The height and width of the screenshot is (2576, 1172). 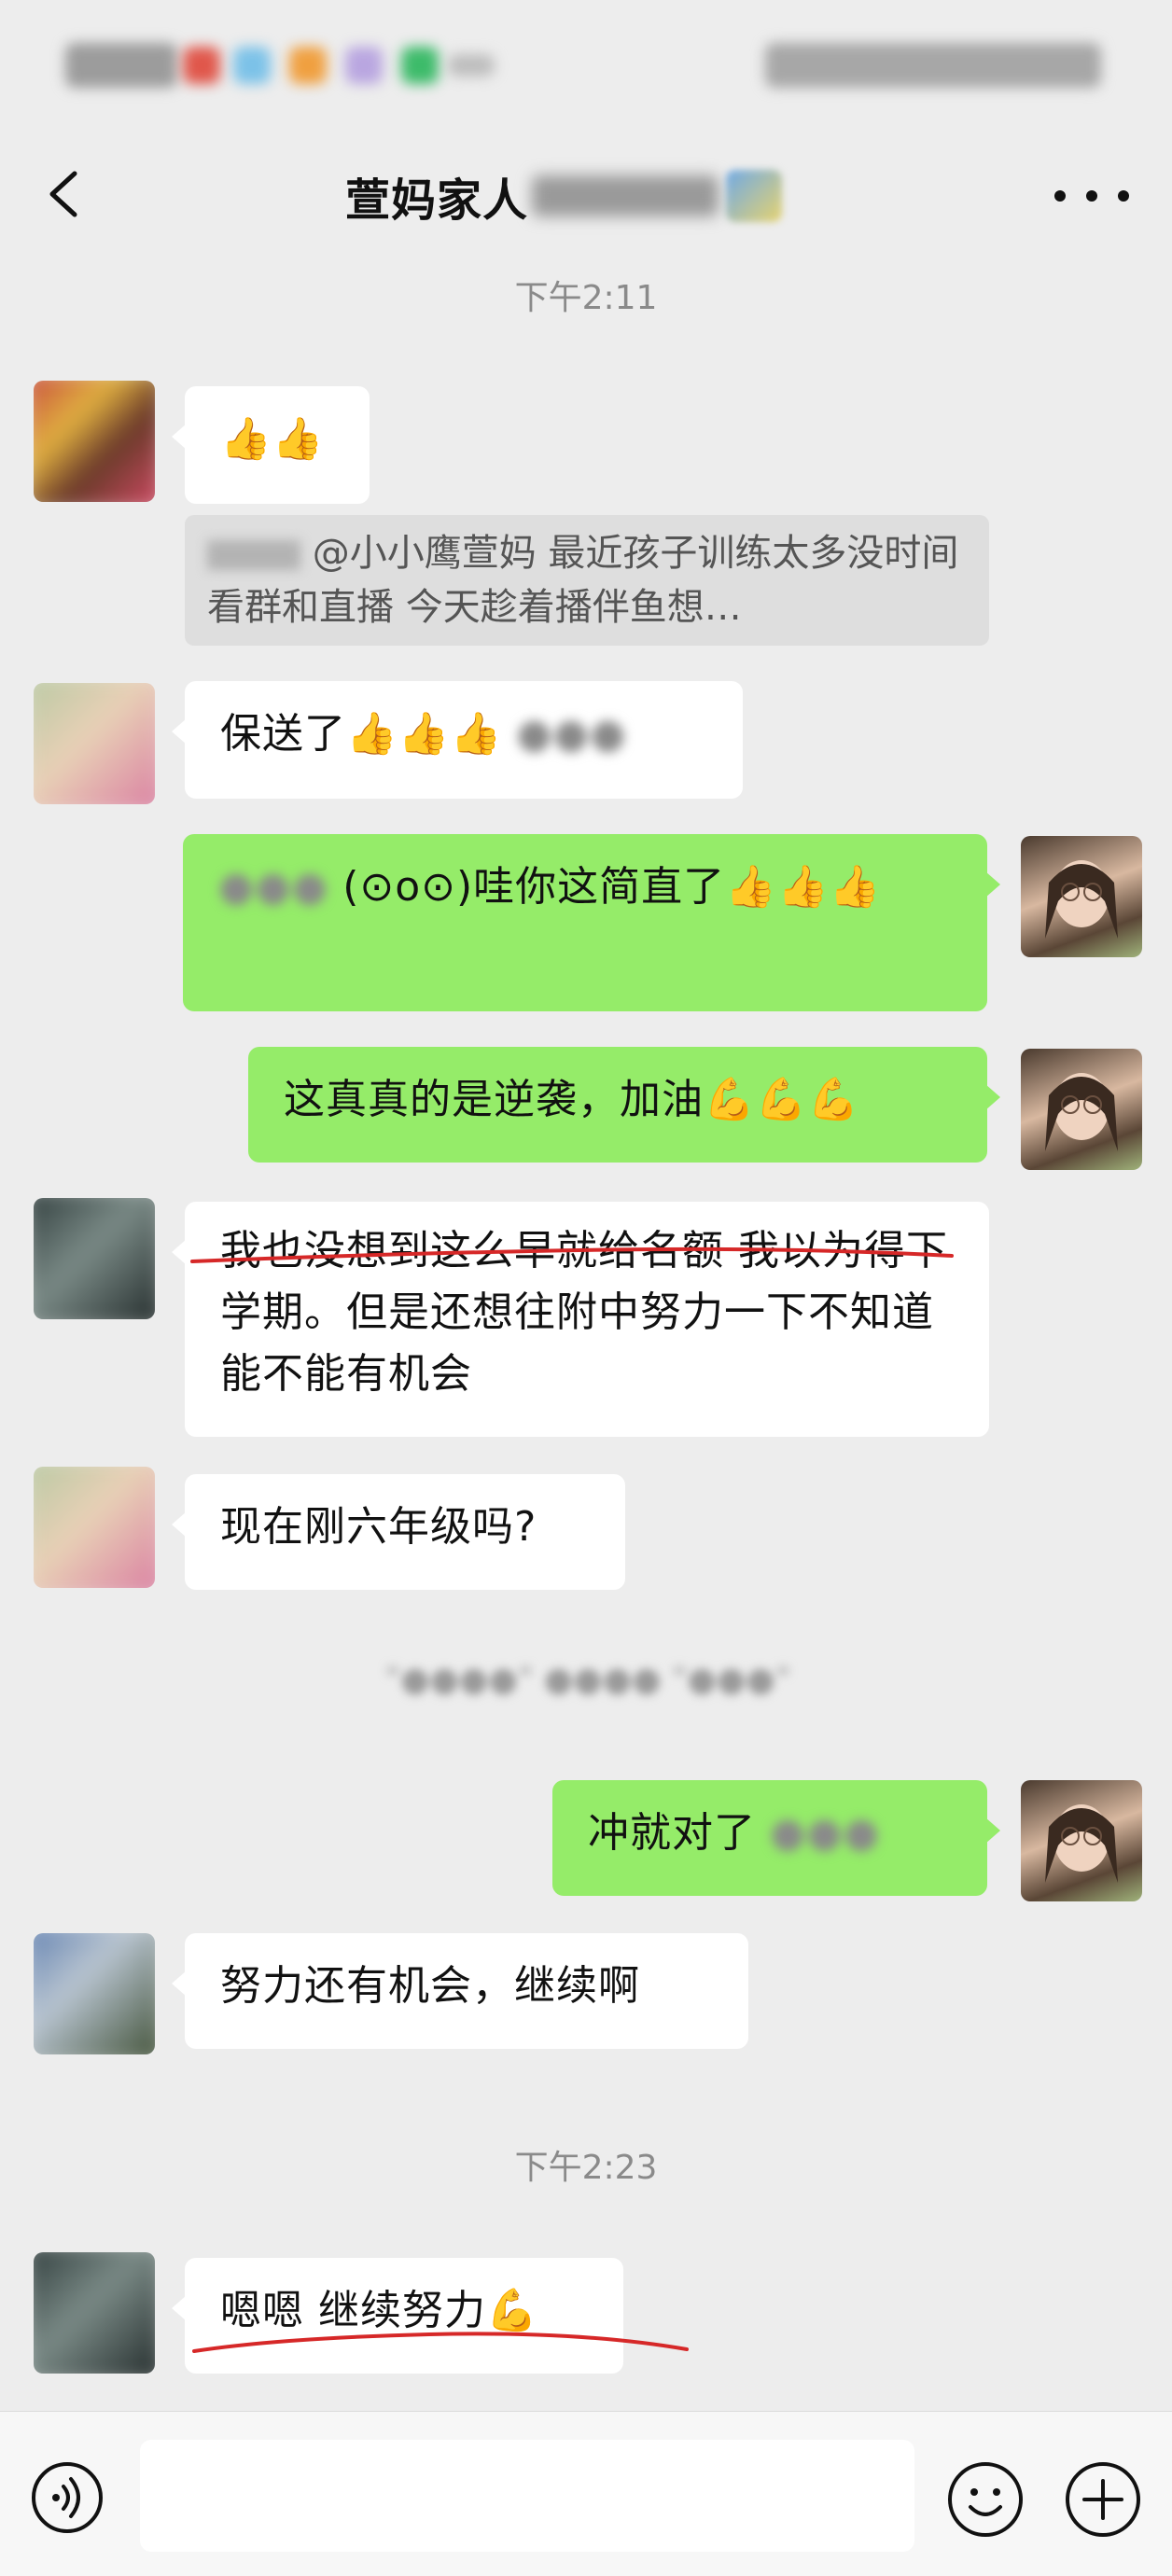 I want to click on message-text: 冲就对了, so click(x=672, y=1833).